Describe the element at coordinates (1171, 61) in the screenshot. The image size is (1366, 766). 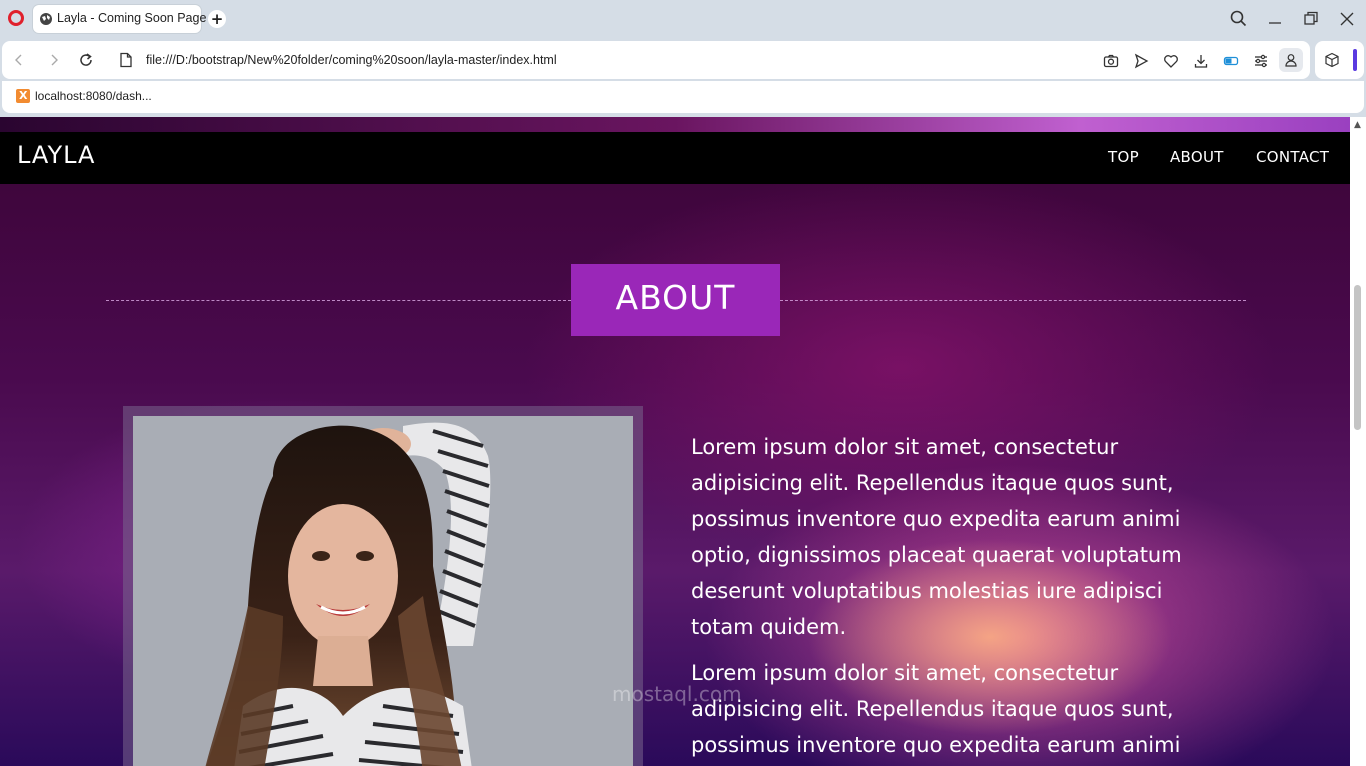
I see `heart-icon` at that location.